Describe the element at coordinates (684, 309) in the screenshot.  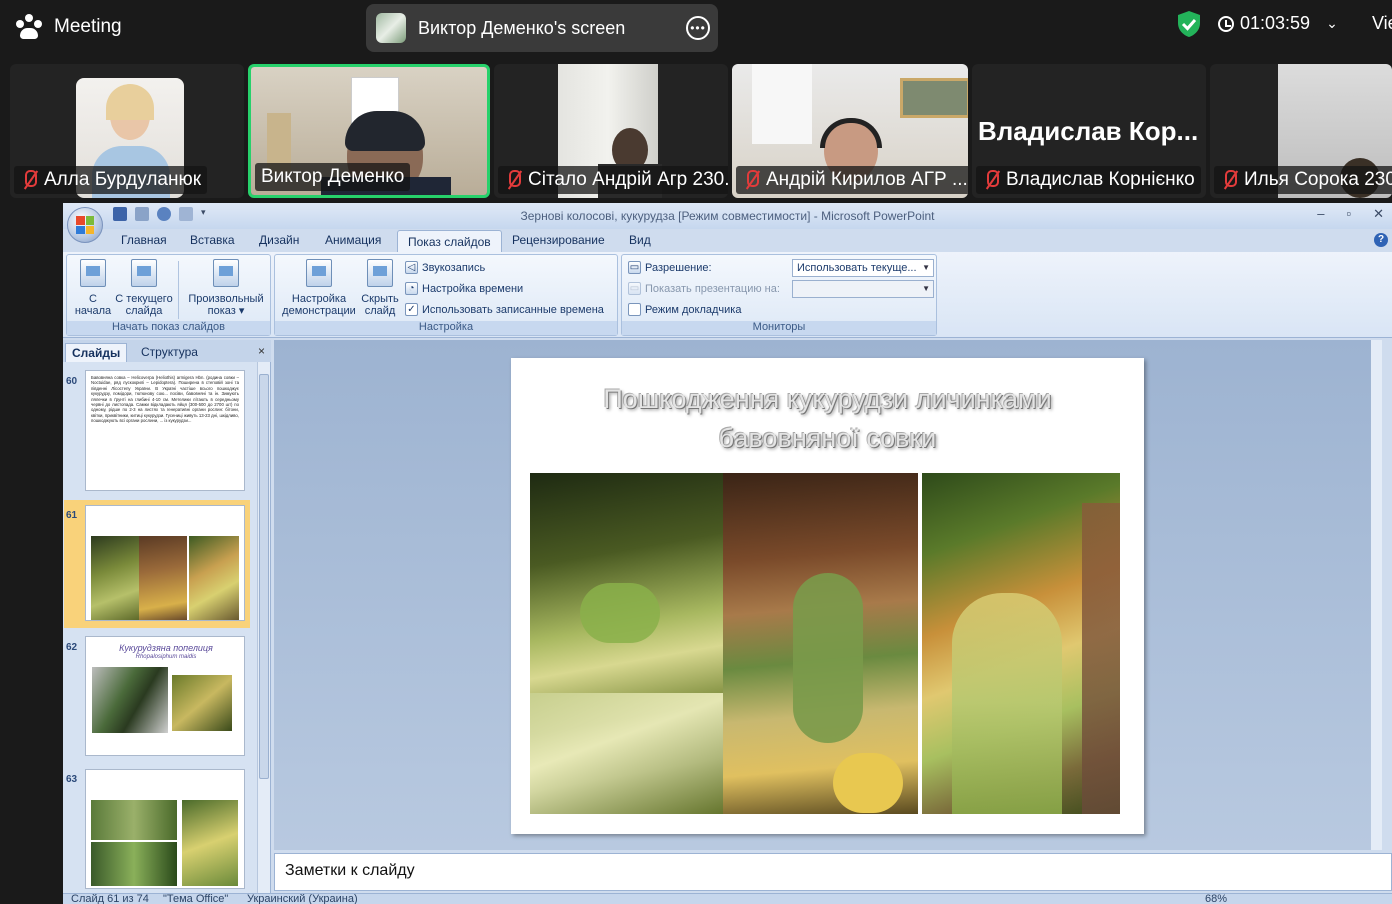
I see `presenter-view-checkbox: Режим докладчика` at that location.